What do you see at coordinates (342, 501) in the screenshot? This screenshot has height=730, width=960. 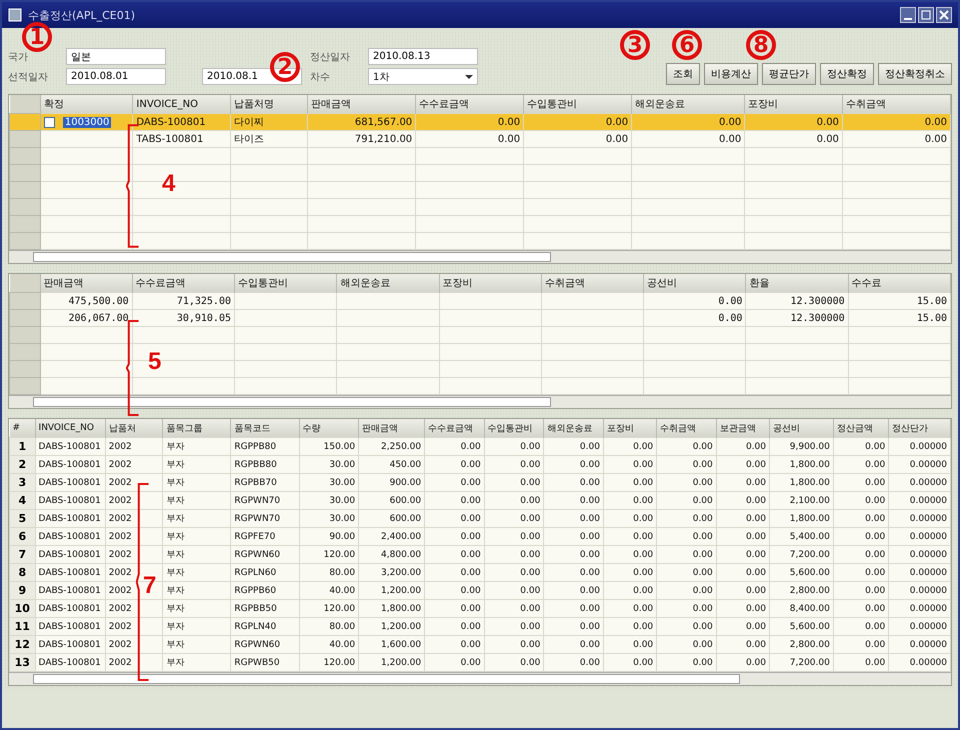 I see `table-cell: 30.00` at bounding box center [342, 501].